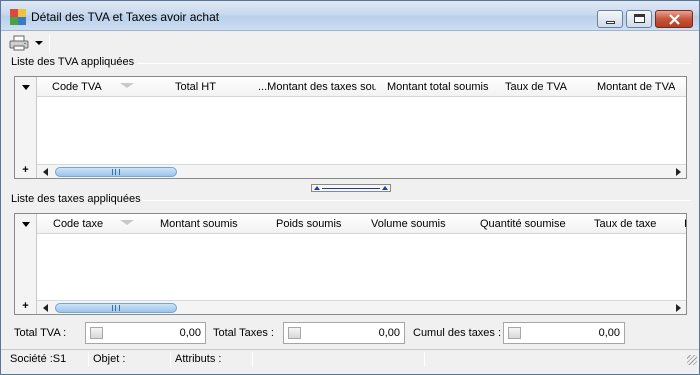 The height and width of the screenshot is (375, 700). Describe the element at coordinates (26, 307) in the screenshot. I see `taxes-add-row-button: +` at that location.